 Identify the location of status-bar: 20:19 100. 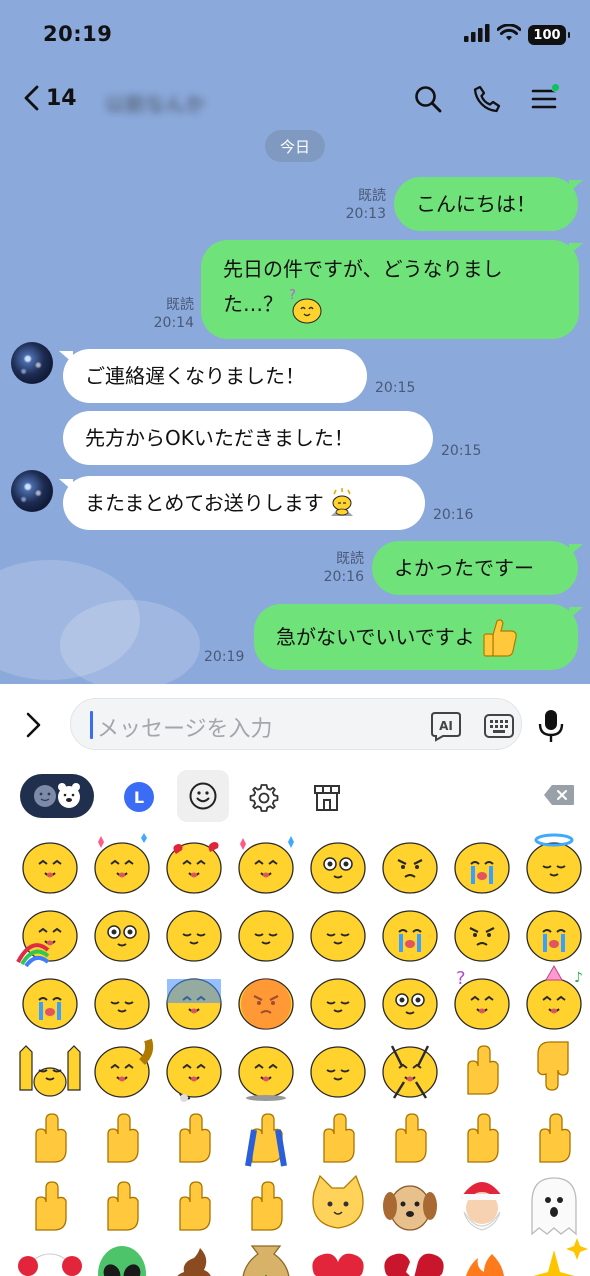
(295, 35).